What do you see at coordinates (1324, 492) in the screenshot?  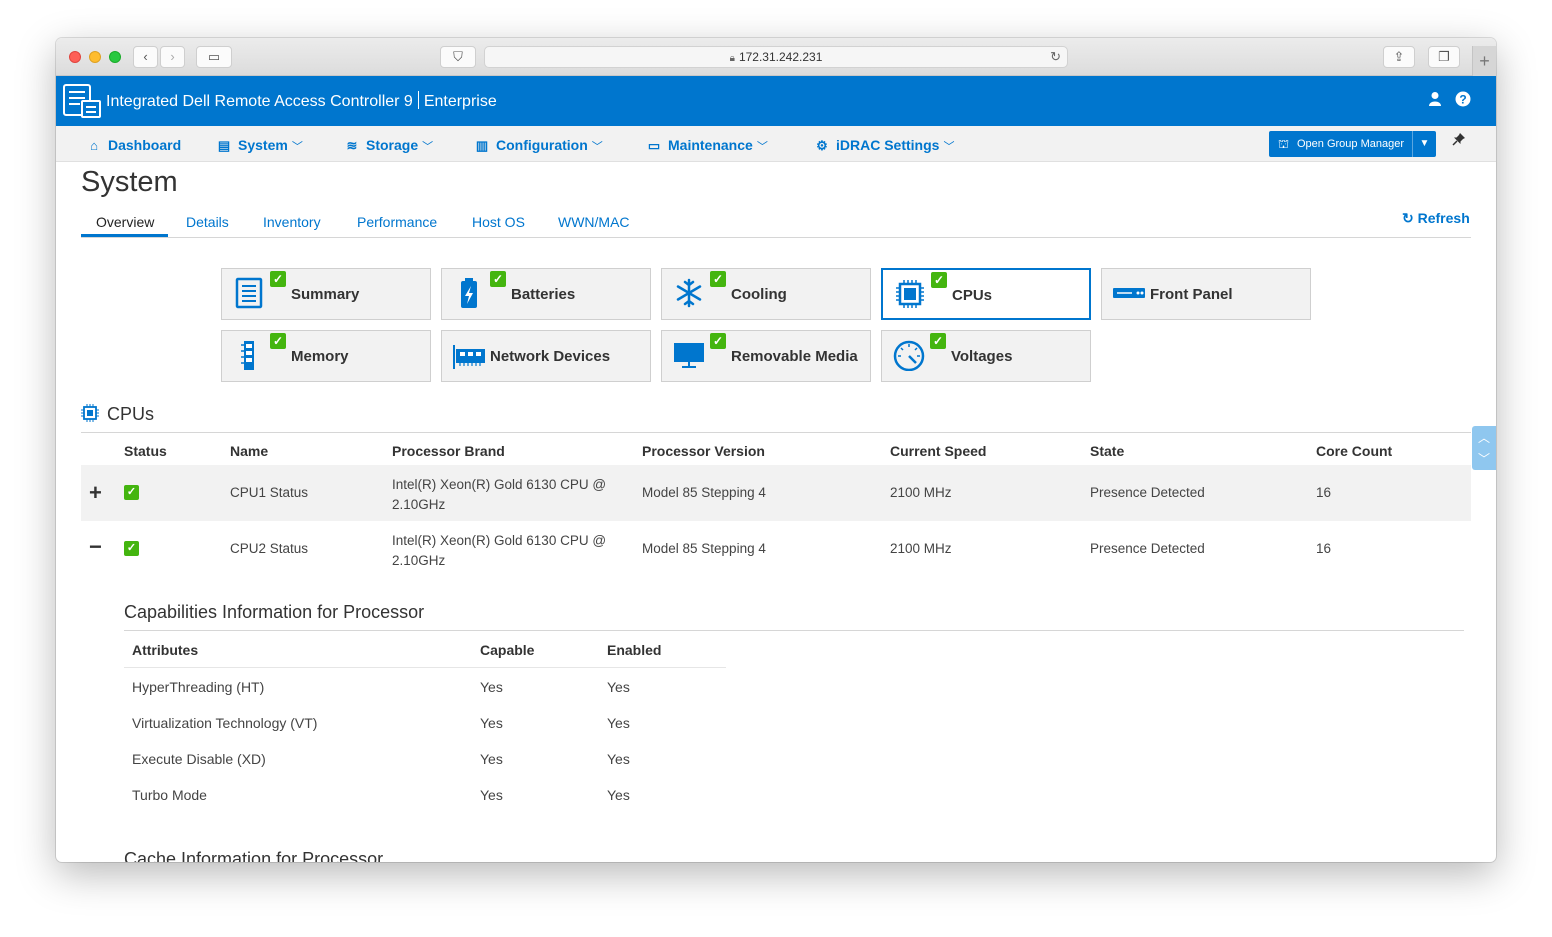 I see `cpu-cores: 16` at bounding box center [1324, 492].